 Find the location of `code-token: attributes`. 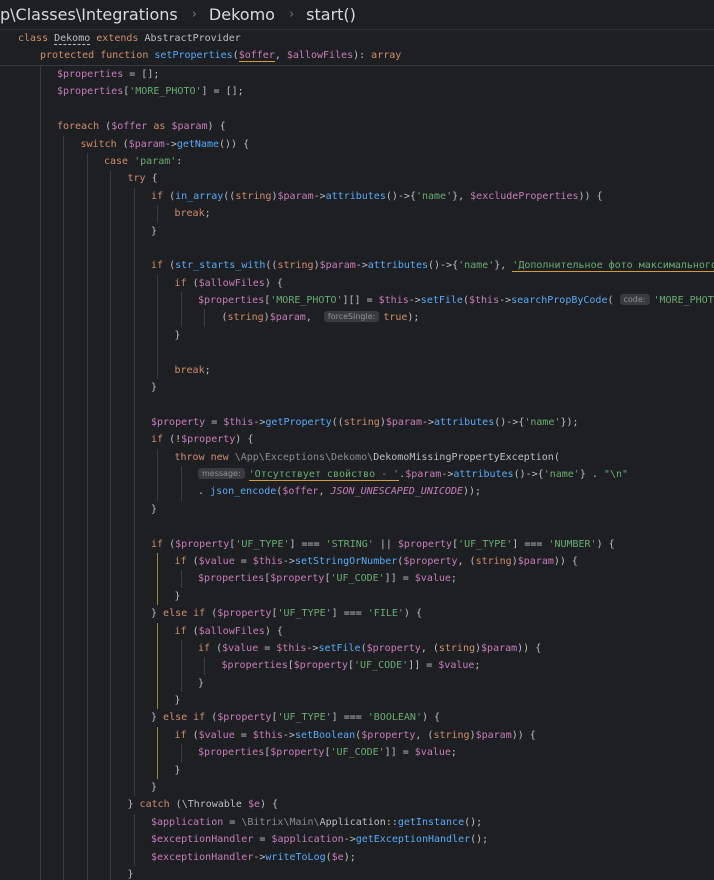

code-token: attributes is located at coordinates (355, 196).